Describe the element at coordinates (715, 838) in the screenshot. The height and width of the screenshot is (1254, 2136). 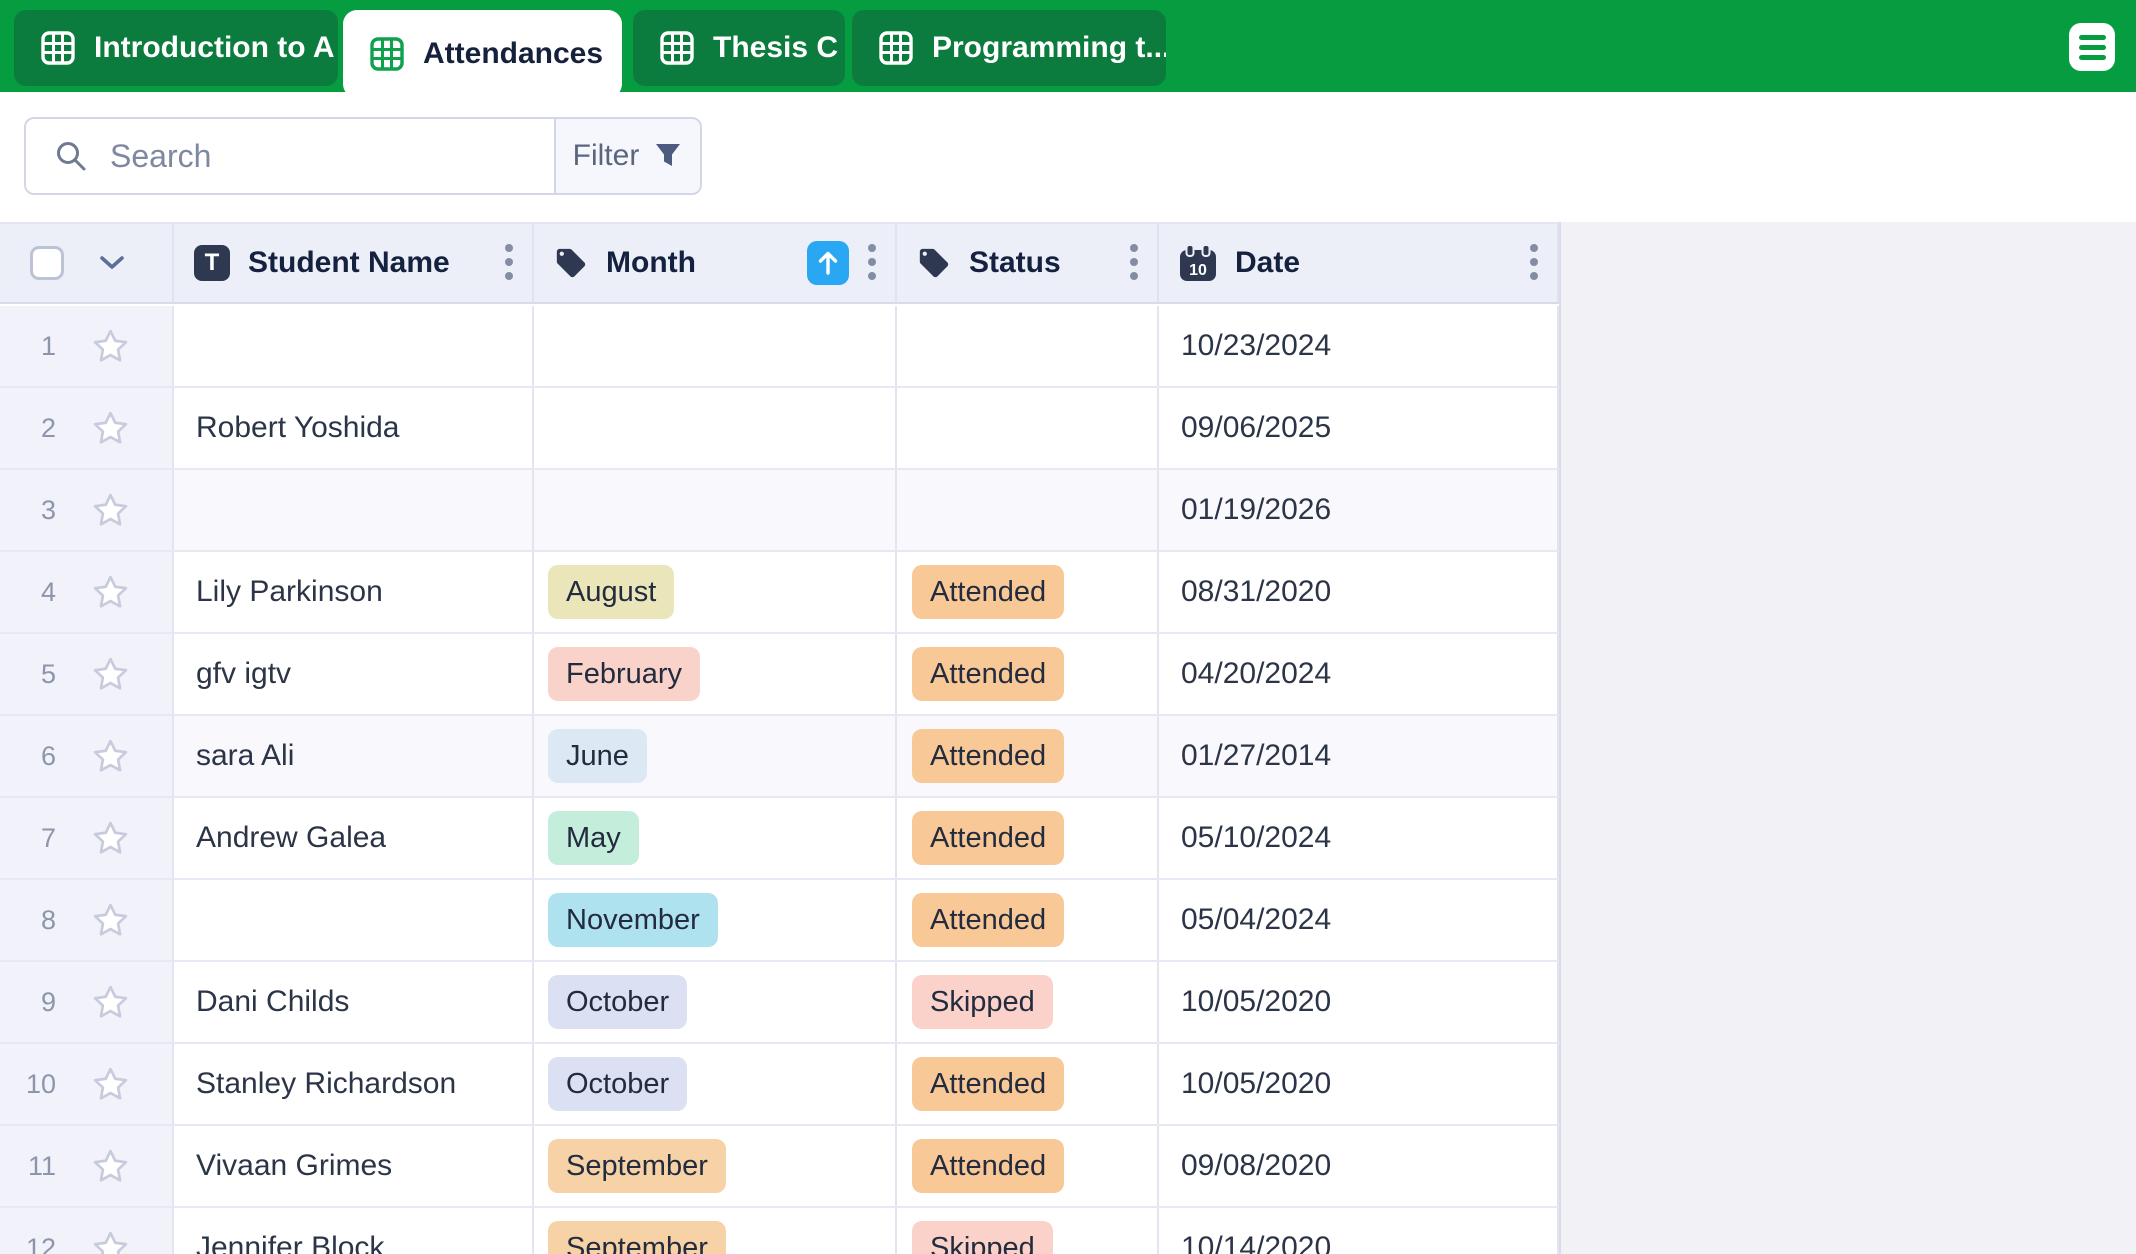
I see `cell-month: May` at that location.